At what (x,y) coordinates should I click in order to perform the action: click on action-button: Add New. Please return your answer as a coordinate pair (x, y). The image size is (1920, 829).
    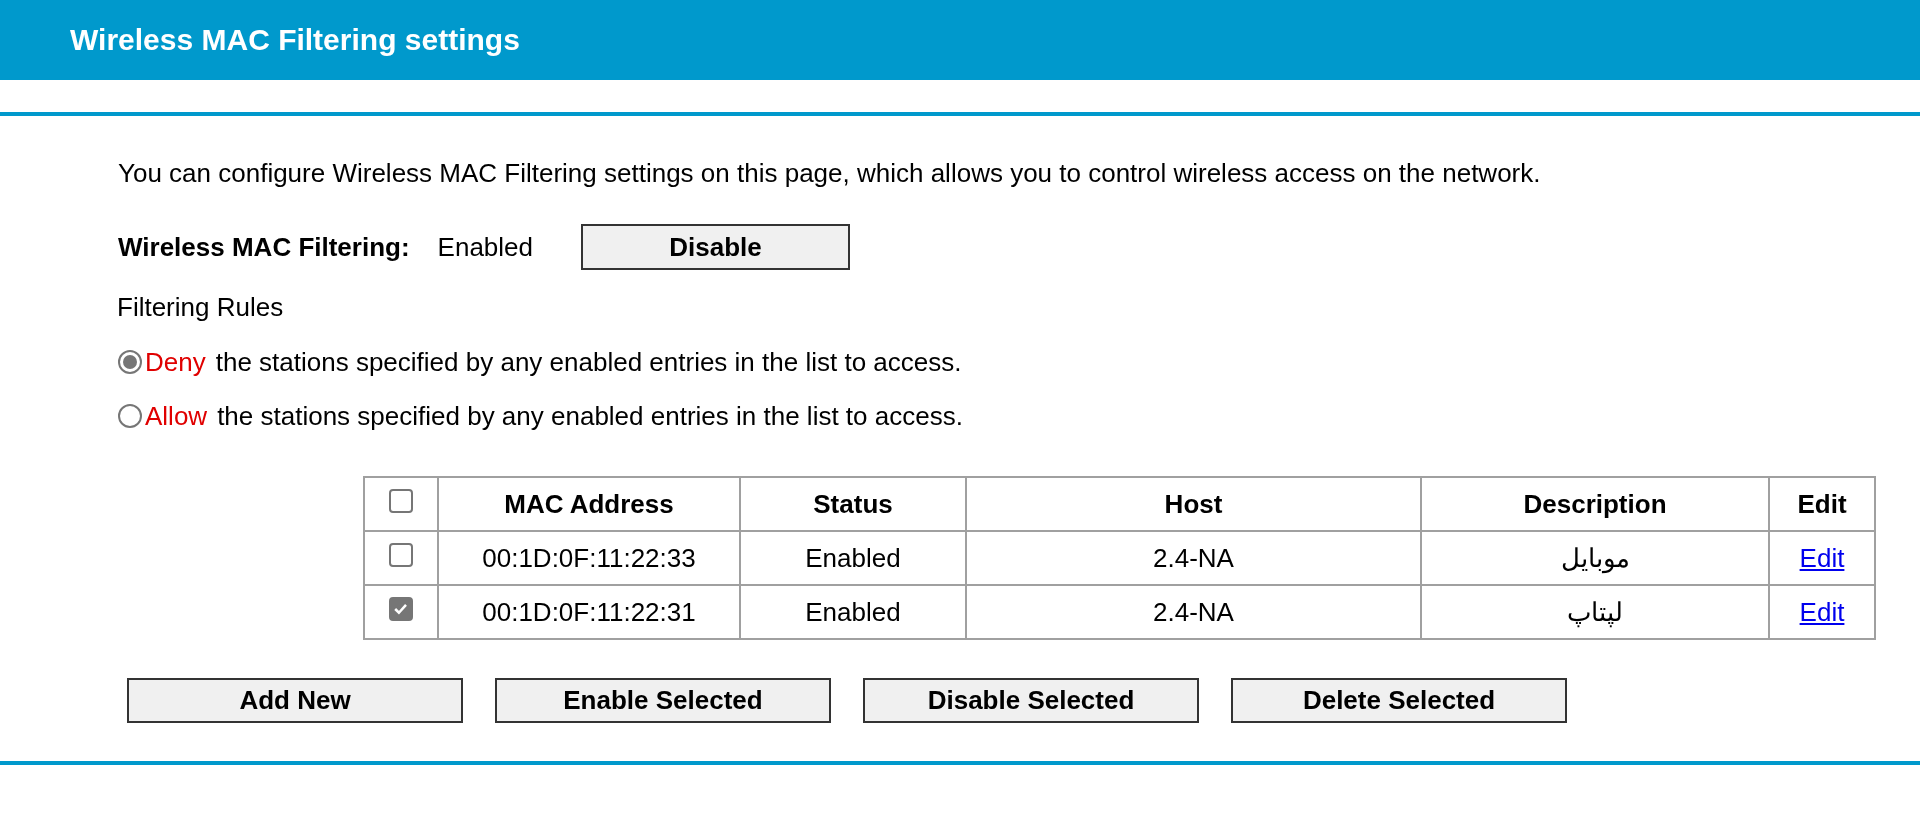
    Looking at the image, I should click on (295, 700).